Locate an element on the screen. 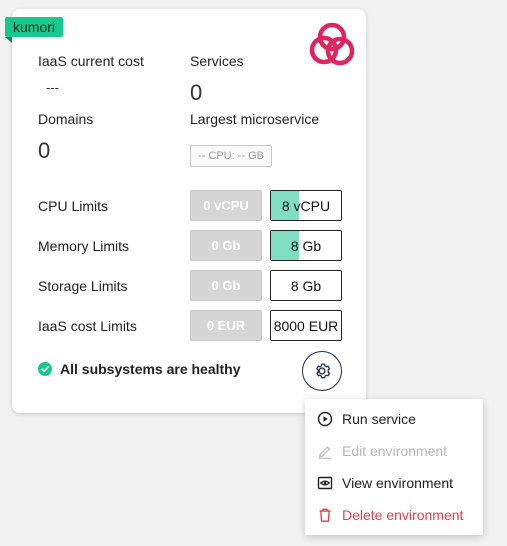  menu-item-delete-environment: Delete environment is located at coordinates (394, 515).